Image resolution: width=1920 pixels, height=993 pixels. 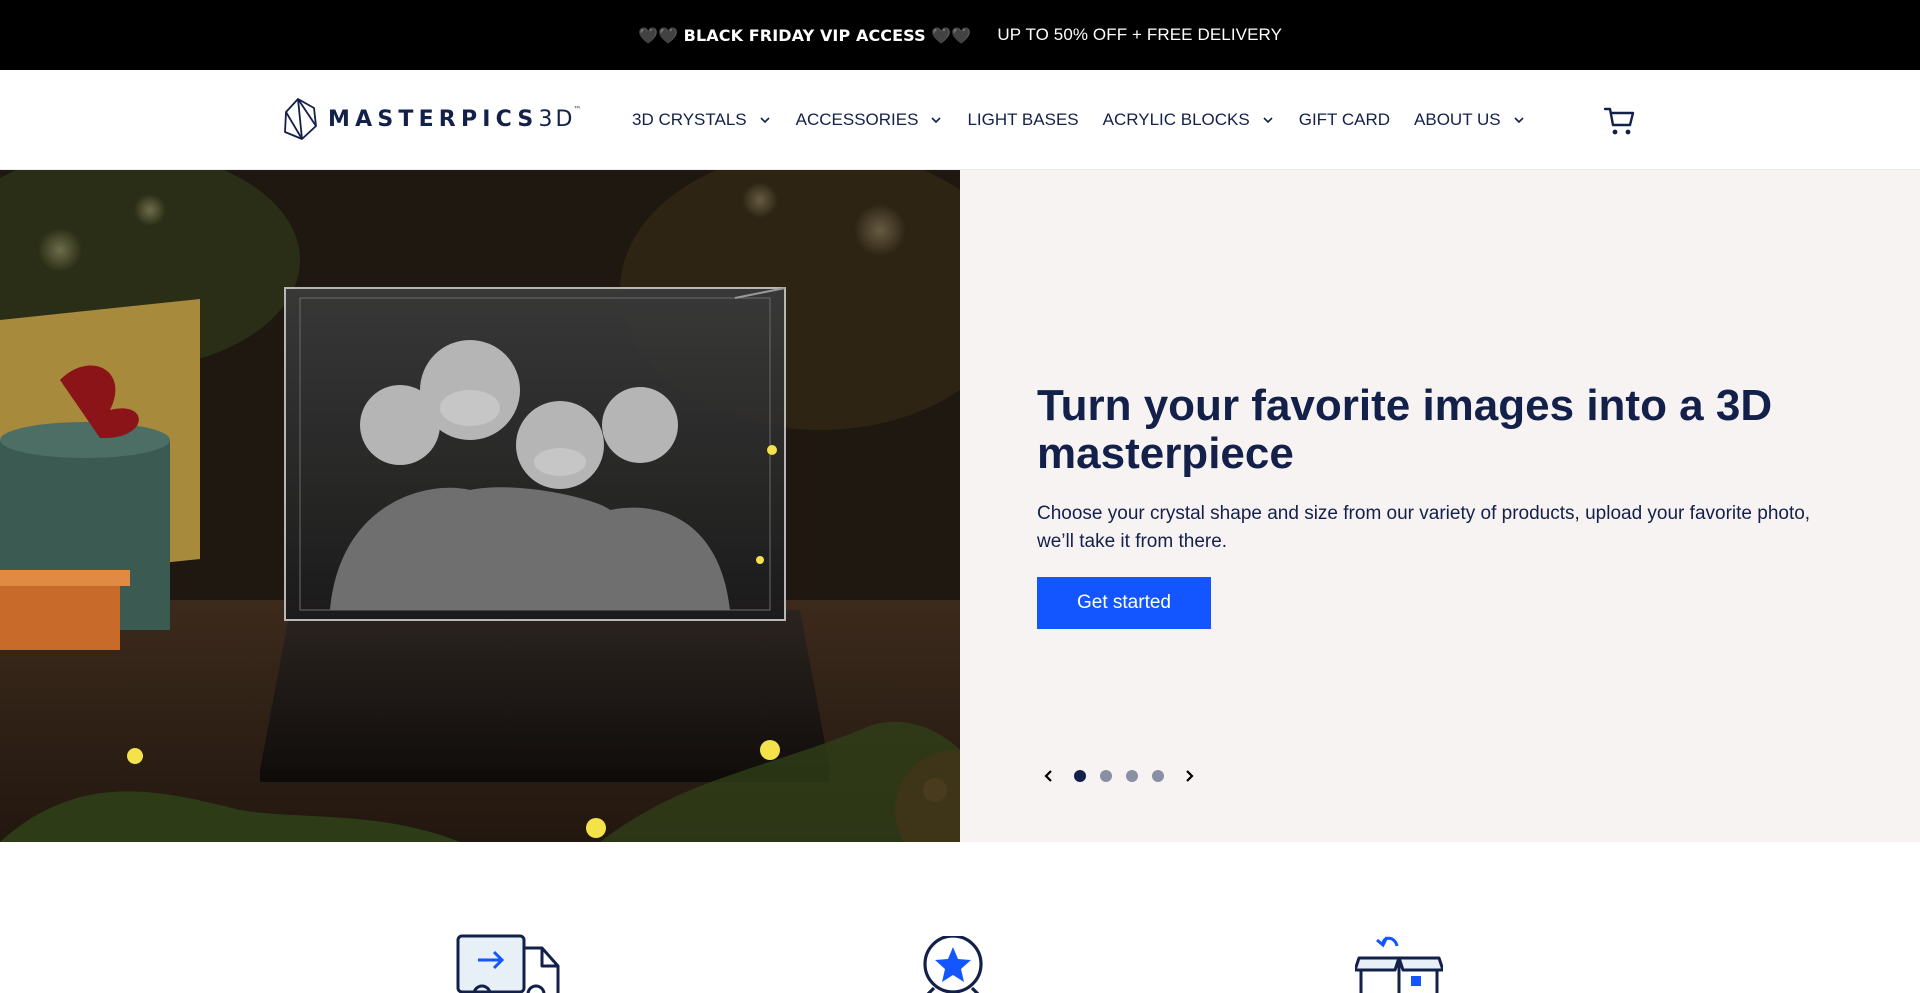 I want to click on nav-item-accessories: ACCESSORIES, so click(x=869, y=120).